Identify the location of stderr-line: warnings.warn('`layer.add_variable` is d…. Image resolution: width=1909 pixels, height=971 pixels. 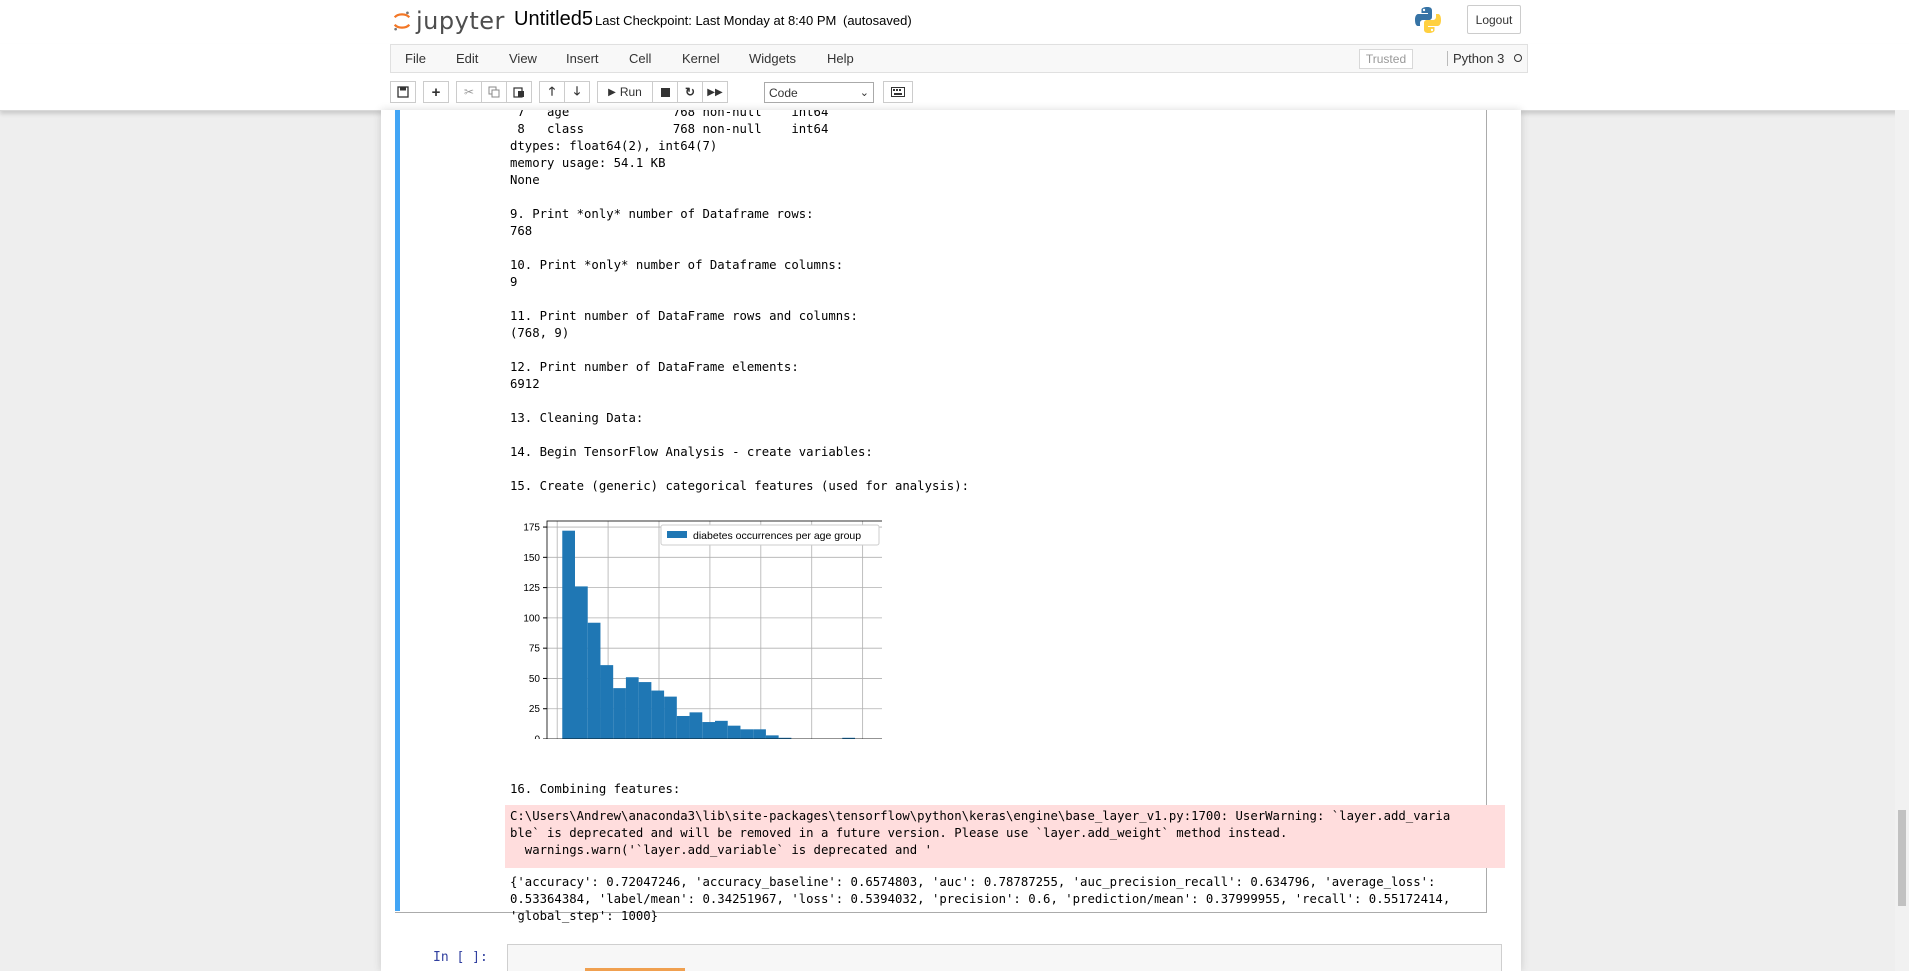
(721, 850).